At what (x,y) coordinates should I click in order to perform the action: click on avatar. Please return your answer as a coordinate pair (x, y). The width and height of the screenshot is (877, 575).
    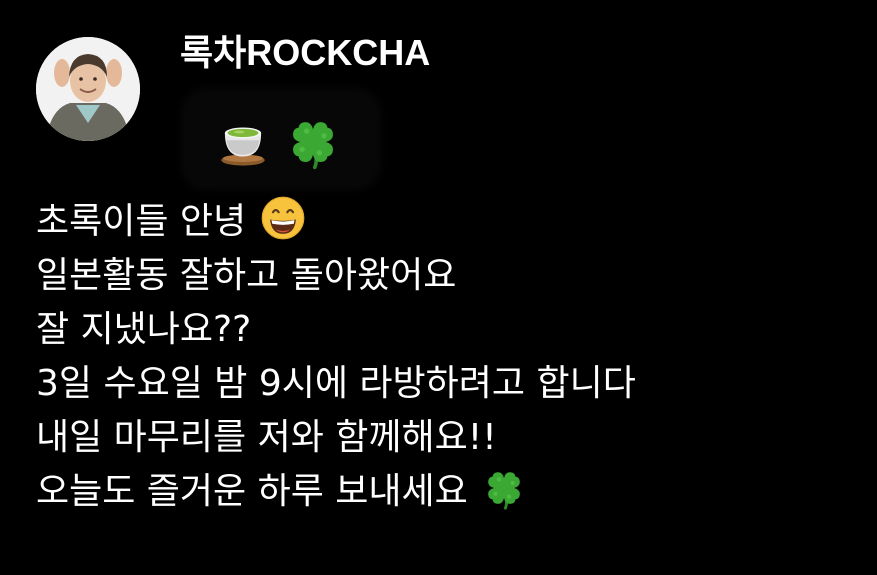
    Looking at the image, I should click on (88, 89).